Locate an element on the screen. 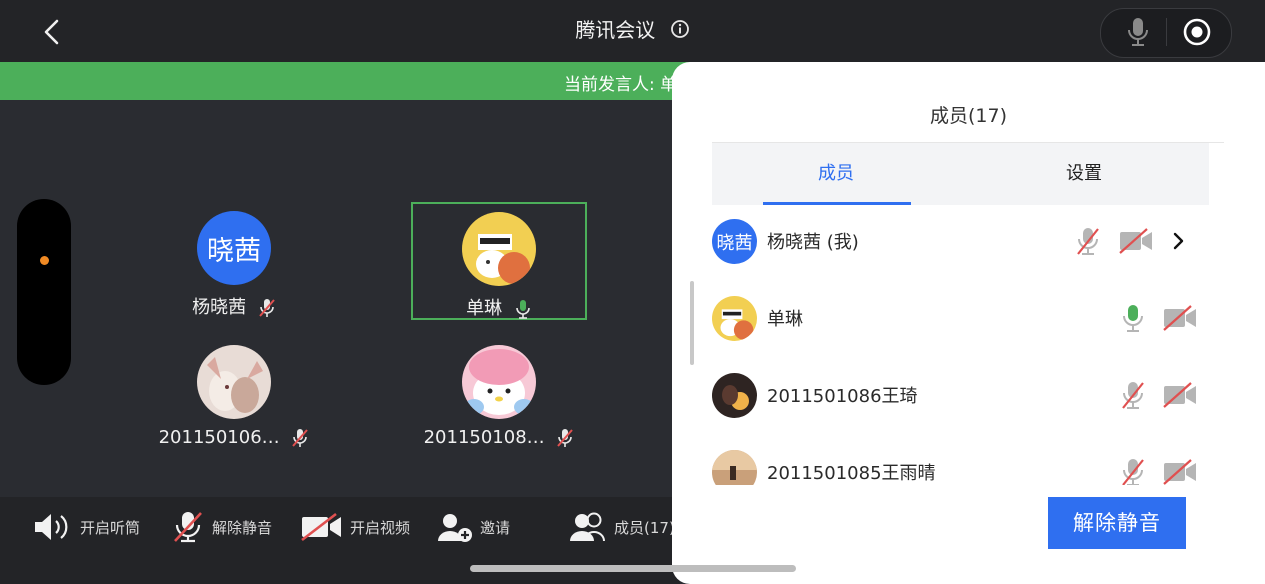  top-bar: 腾讯会议 is located at coordinates (632, 31).